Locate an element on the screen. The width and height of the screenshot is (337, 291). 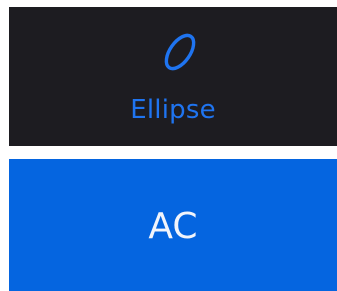
ellipse-icon is located at coordinates (180, 52).